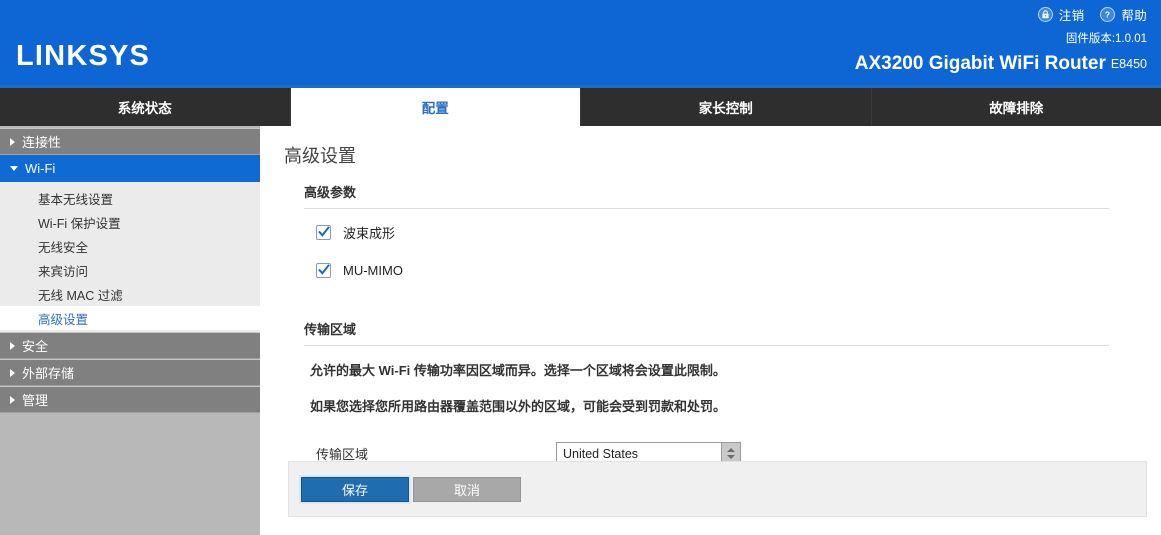 The height and width of the screenshot is (535, 1161). Describe the element at coordinates (369, 233) in the screenshot. I see `beamforming-label: 波束成形` at that location.